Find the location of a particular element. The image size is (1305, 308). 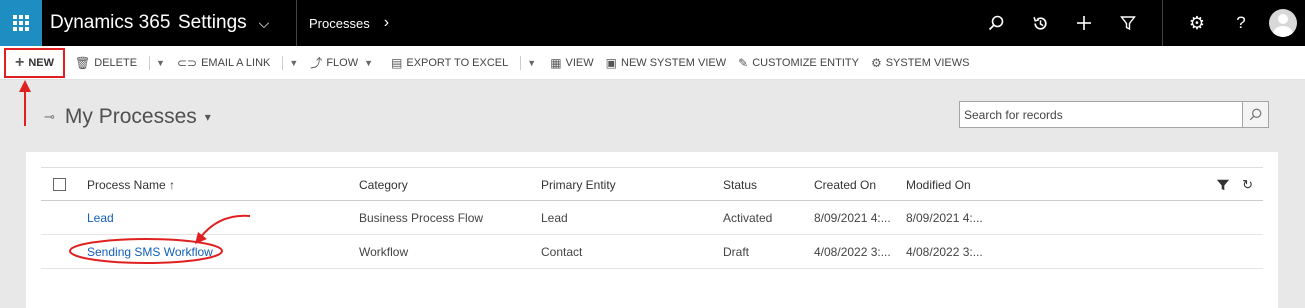

nav-divider is located at coordinates (296, 23).